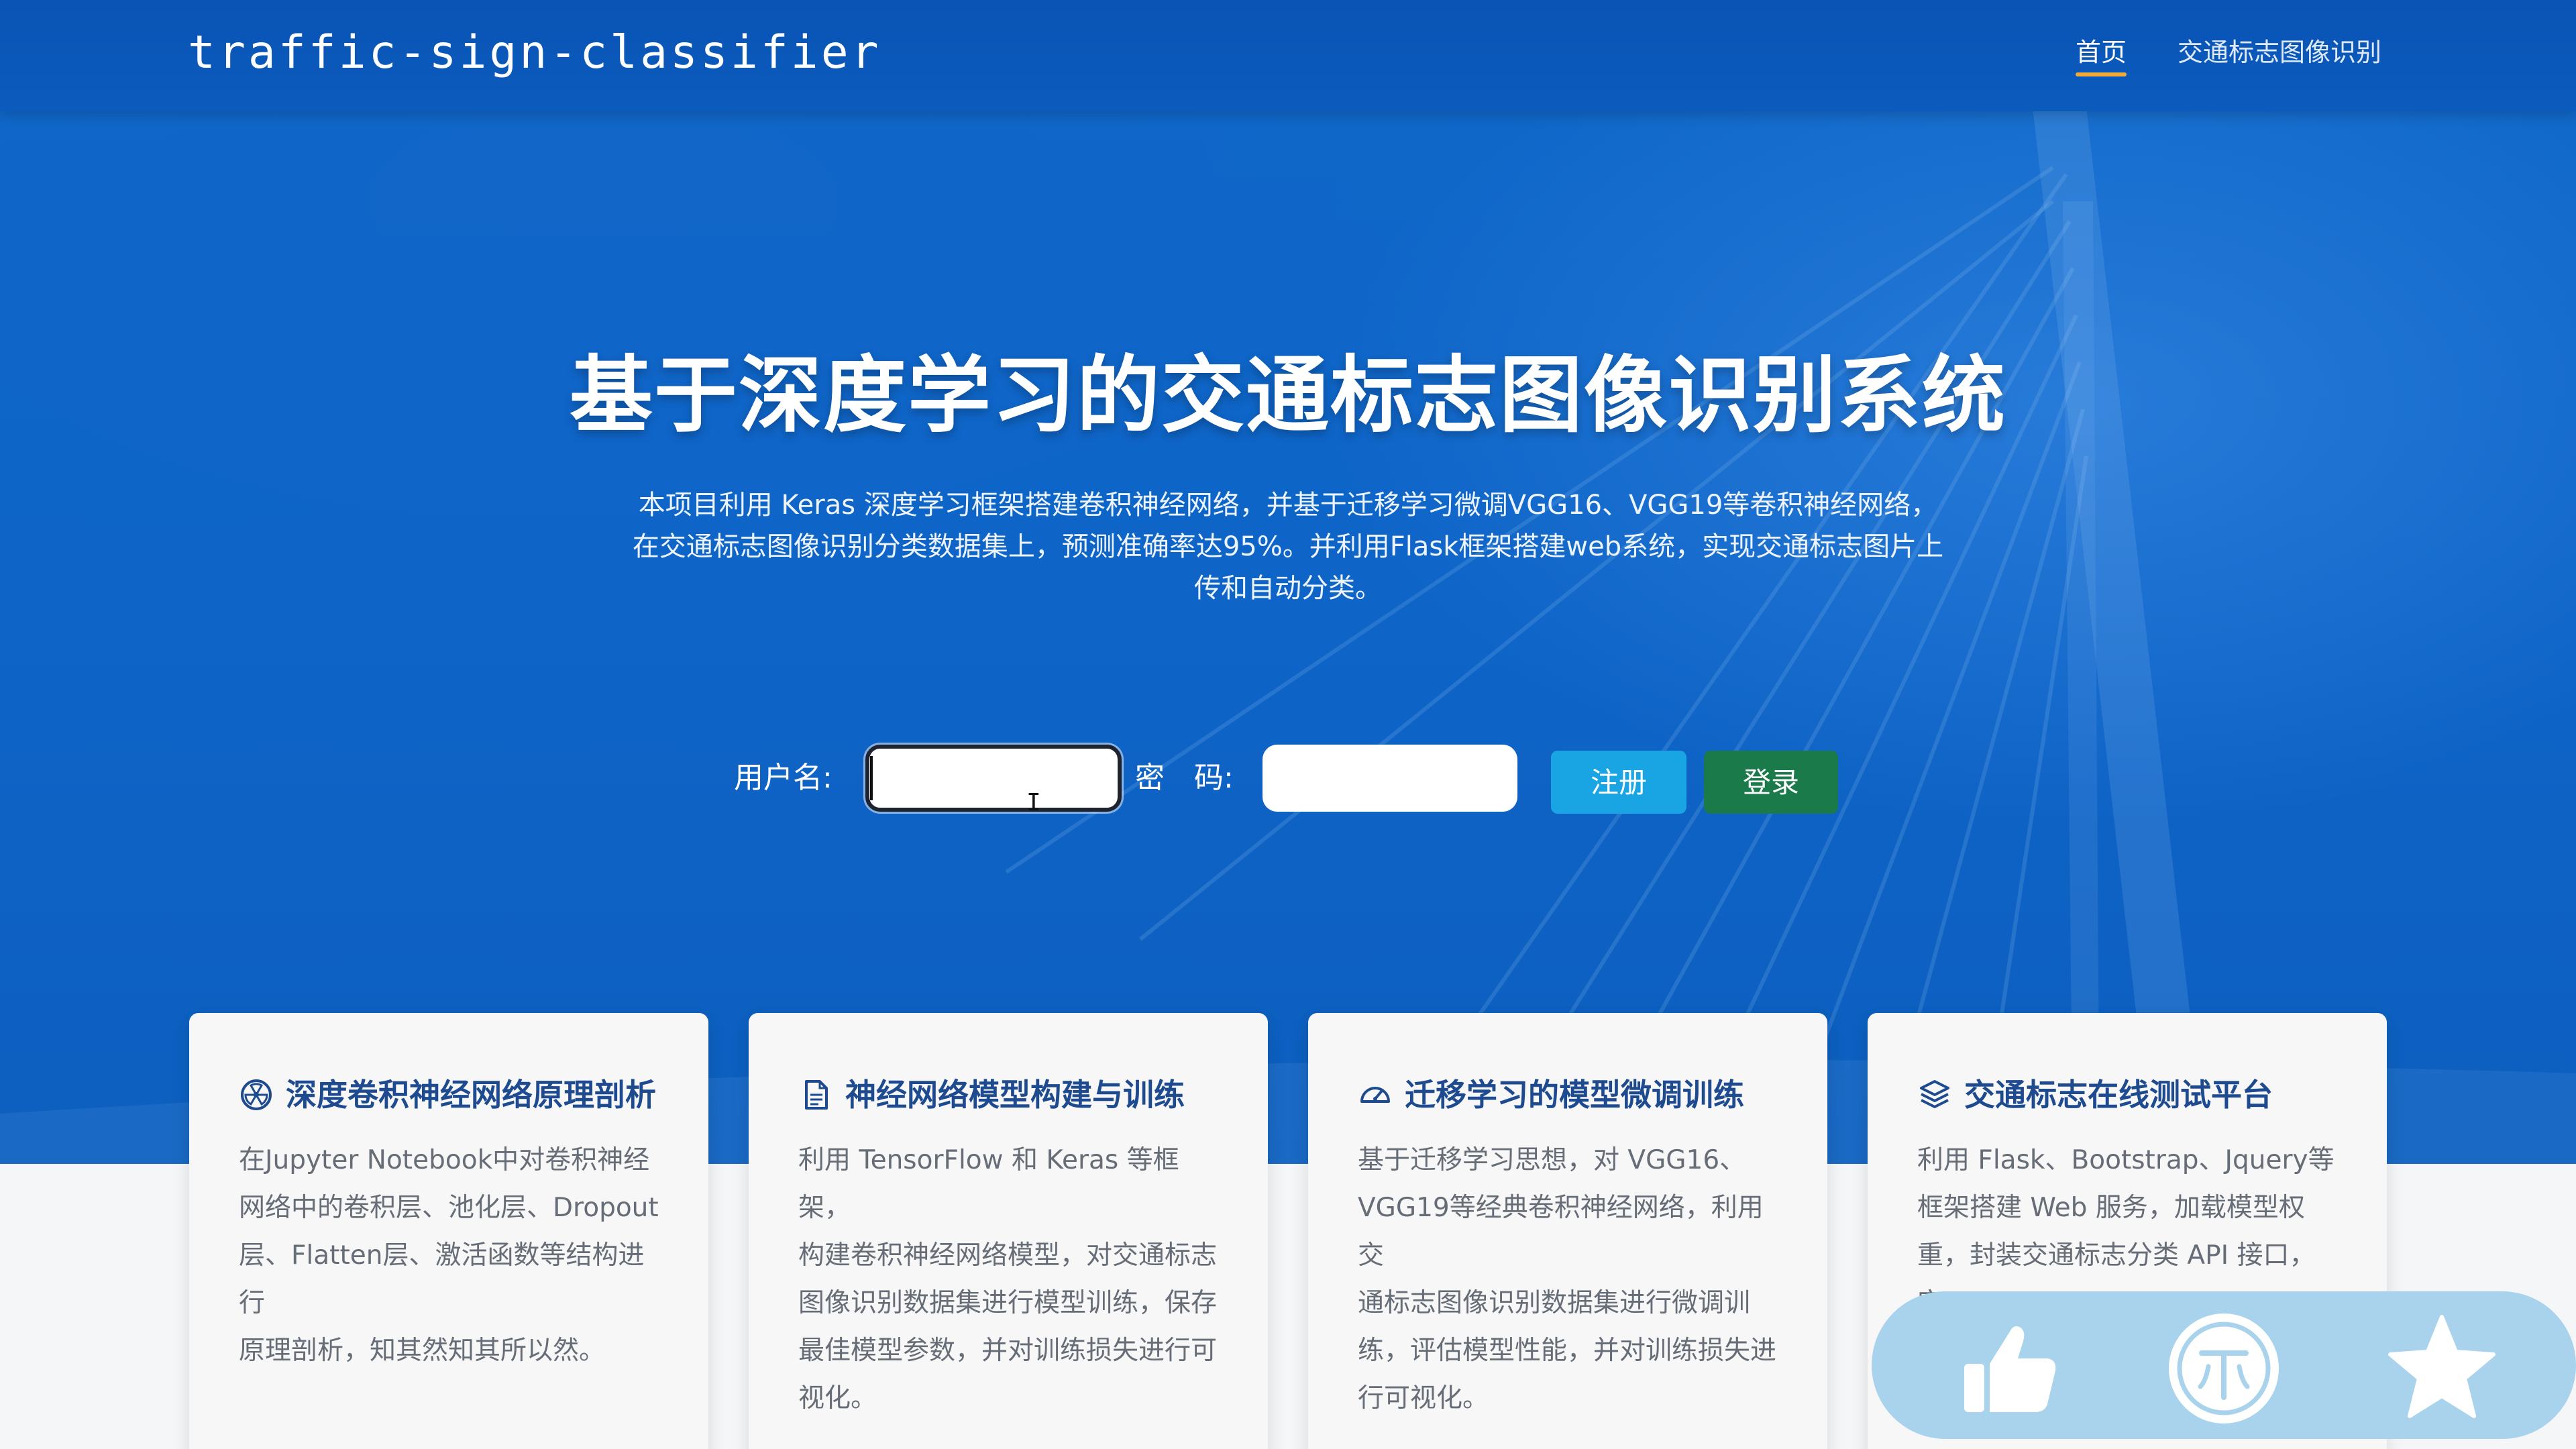 The height and width of the screenshot is (1449, 2576). I want to click on card-title: 神经网络模型构建与训练, so click(1009, 1094).